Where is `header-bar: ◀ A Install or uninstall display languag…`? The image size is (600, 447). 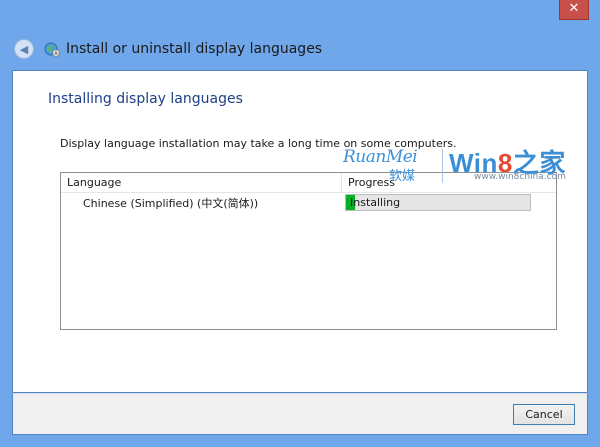 header-bar: ◀ A Install or uninstall display languag… is located at coordinates (168, 49).